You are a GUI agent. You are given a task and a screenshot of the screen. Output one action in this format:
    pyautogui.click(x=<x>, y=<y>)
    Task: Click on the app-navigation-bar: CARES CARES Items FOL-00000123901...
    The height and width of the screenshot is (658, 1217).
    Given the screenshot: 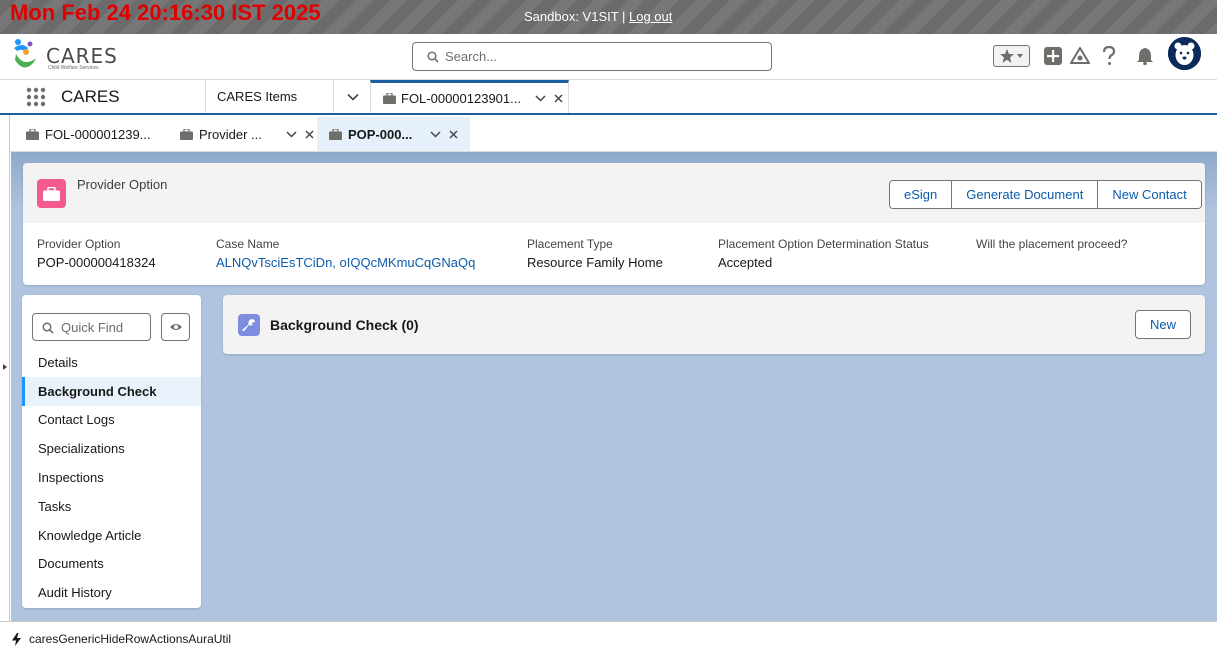 What is the action you would take?
    pyautogui.click(x=608, y=97)
    